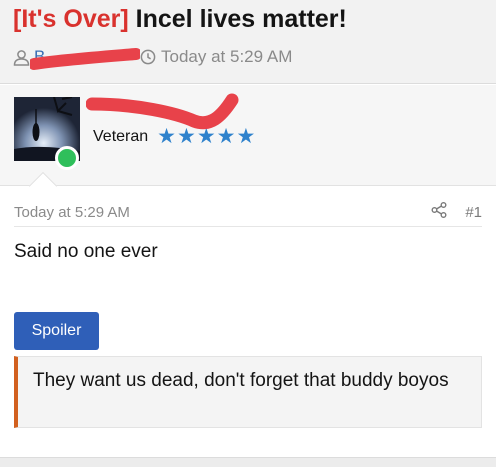 The width and height of the screenshot is (496, 467). What do you see at coordinates (86, 251) in the screenshot?
I see `post-body-text: Said no one ever` at bounding box center [86, 251].